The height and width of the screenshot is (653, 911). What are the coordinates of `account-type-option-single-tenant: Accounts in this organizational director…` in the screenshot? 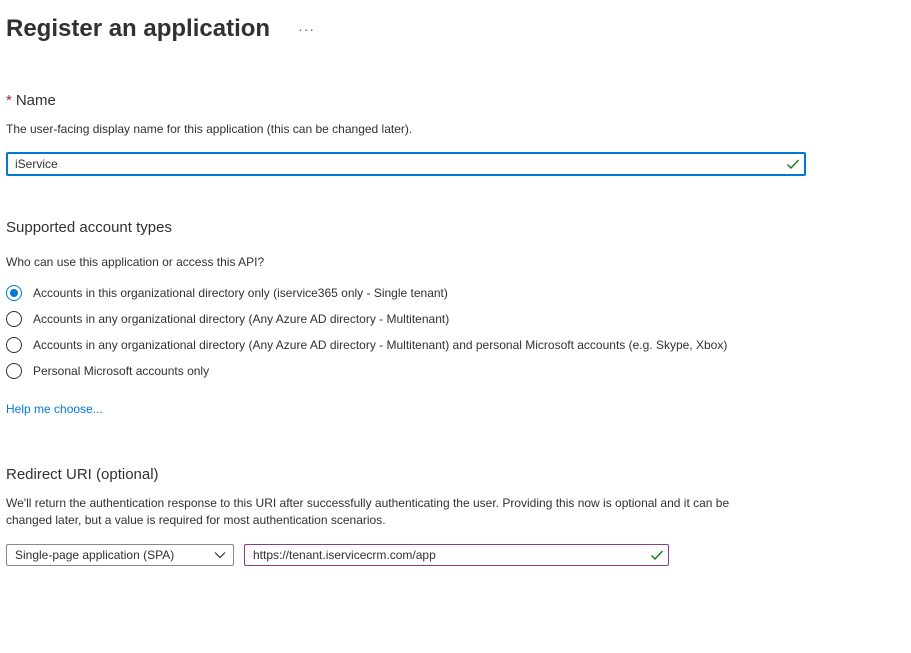 It's located at (366, 293).